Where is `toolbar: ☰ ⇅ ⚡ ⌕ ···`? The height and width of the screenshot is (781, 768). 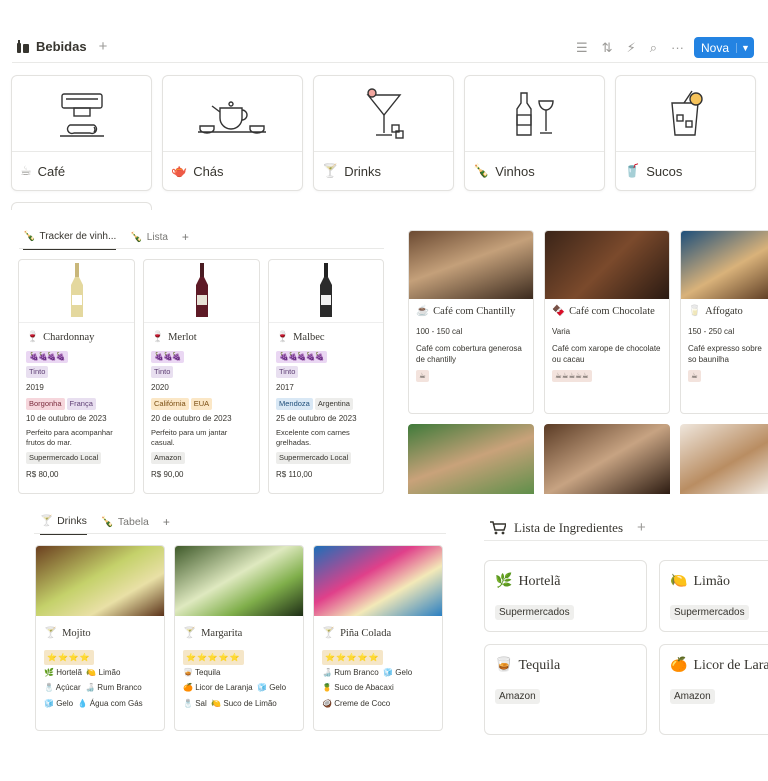 toolbar: ☰ ⇅ ⚡ ⌕ ··· is located at coordinates (630, 48).